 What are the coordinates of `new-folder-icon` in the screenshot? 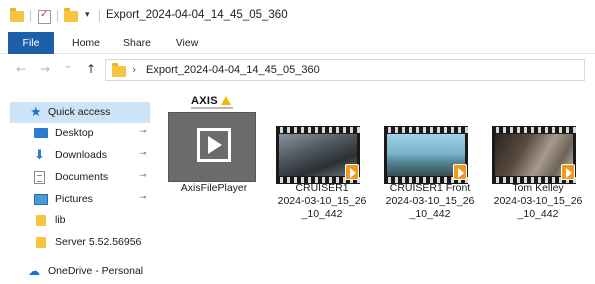 It's located at (71, 16).